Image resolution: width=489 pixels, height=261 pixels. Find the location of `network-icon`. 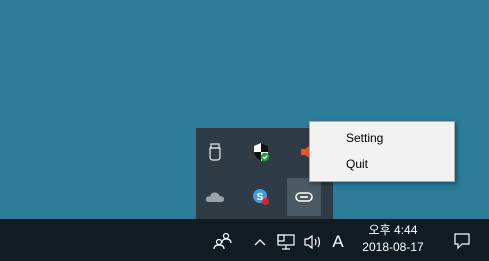

network-icon is located at coordinates (286, 242).